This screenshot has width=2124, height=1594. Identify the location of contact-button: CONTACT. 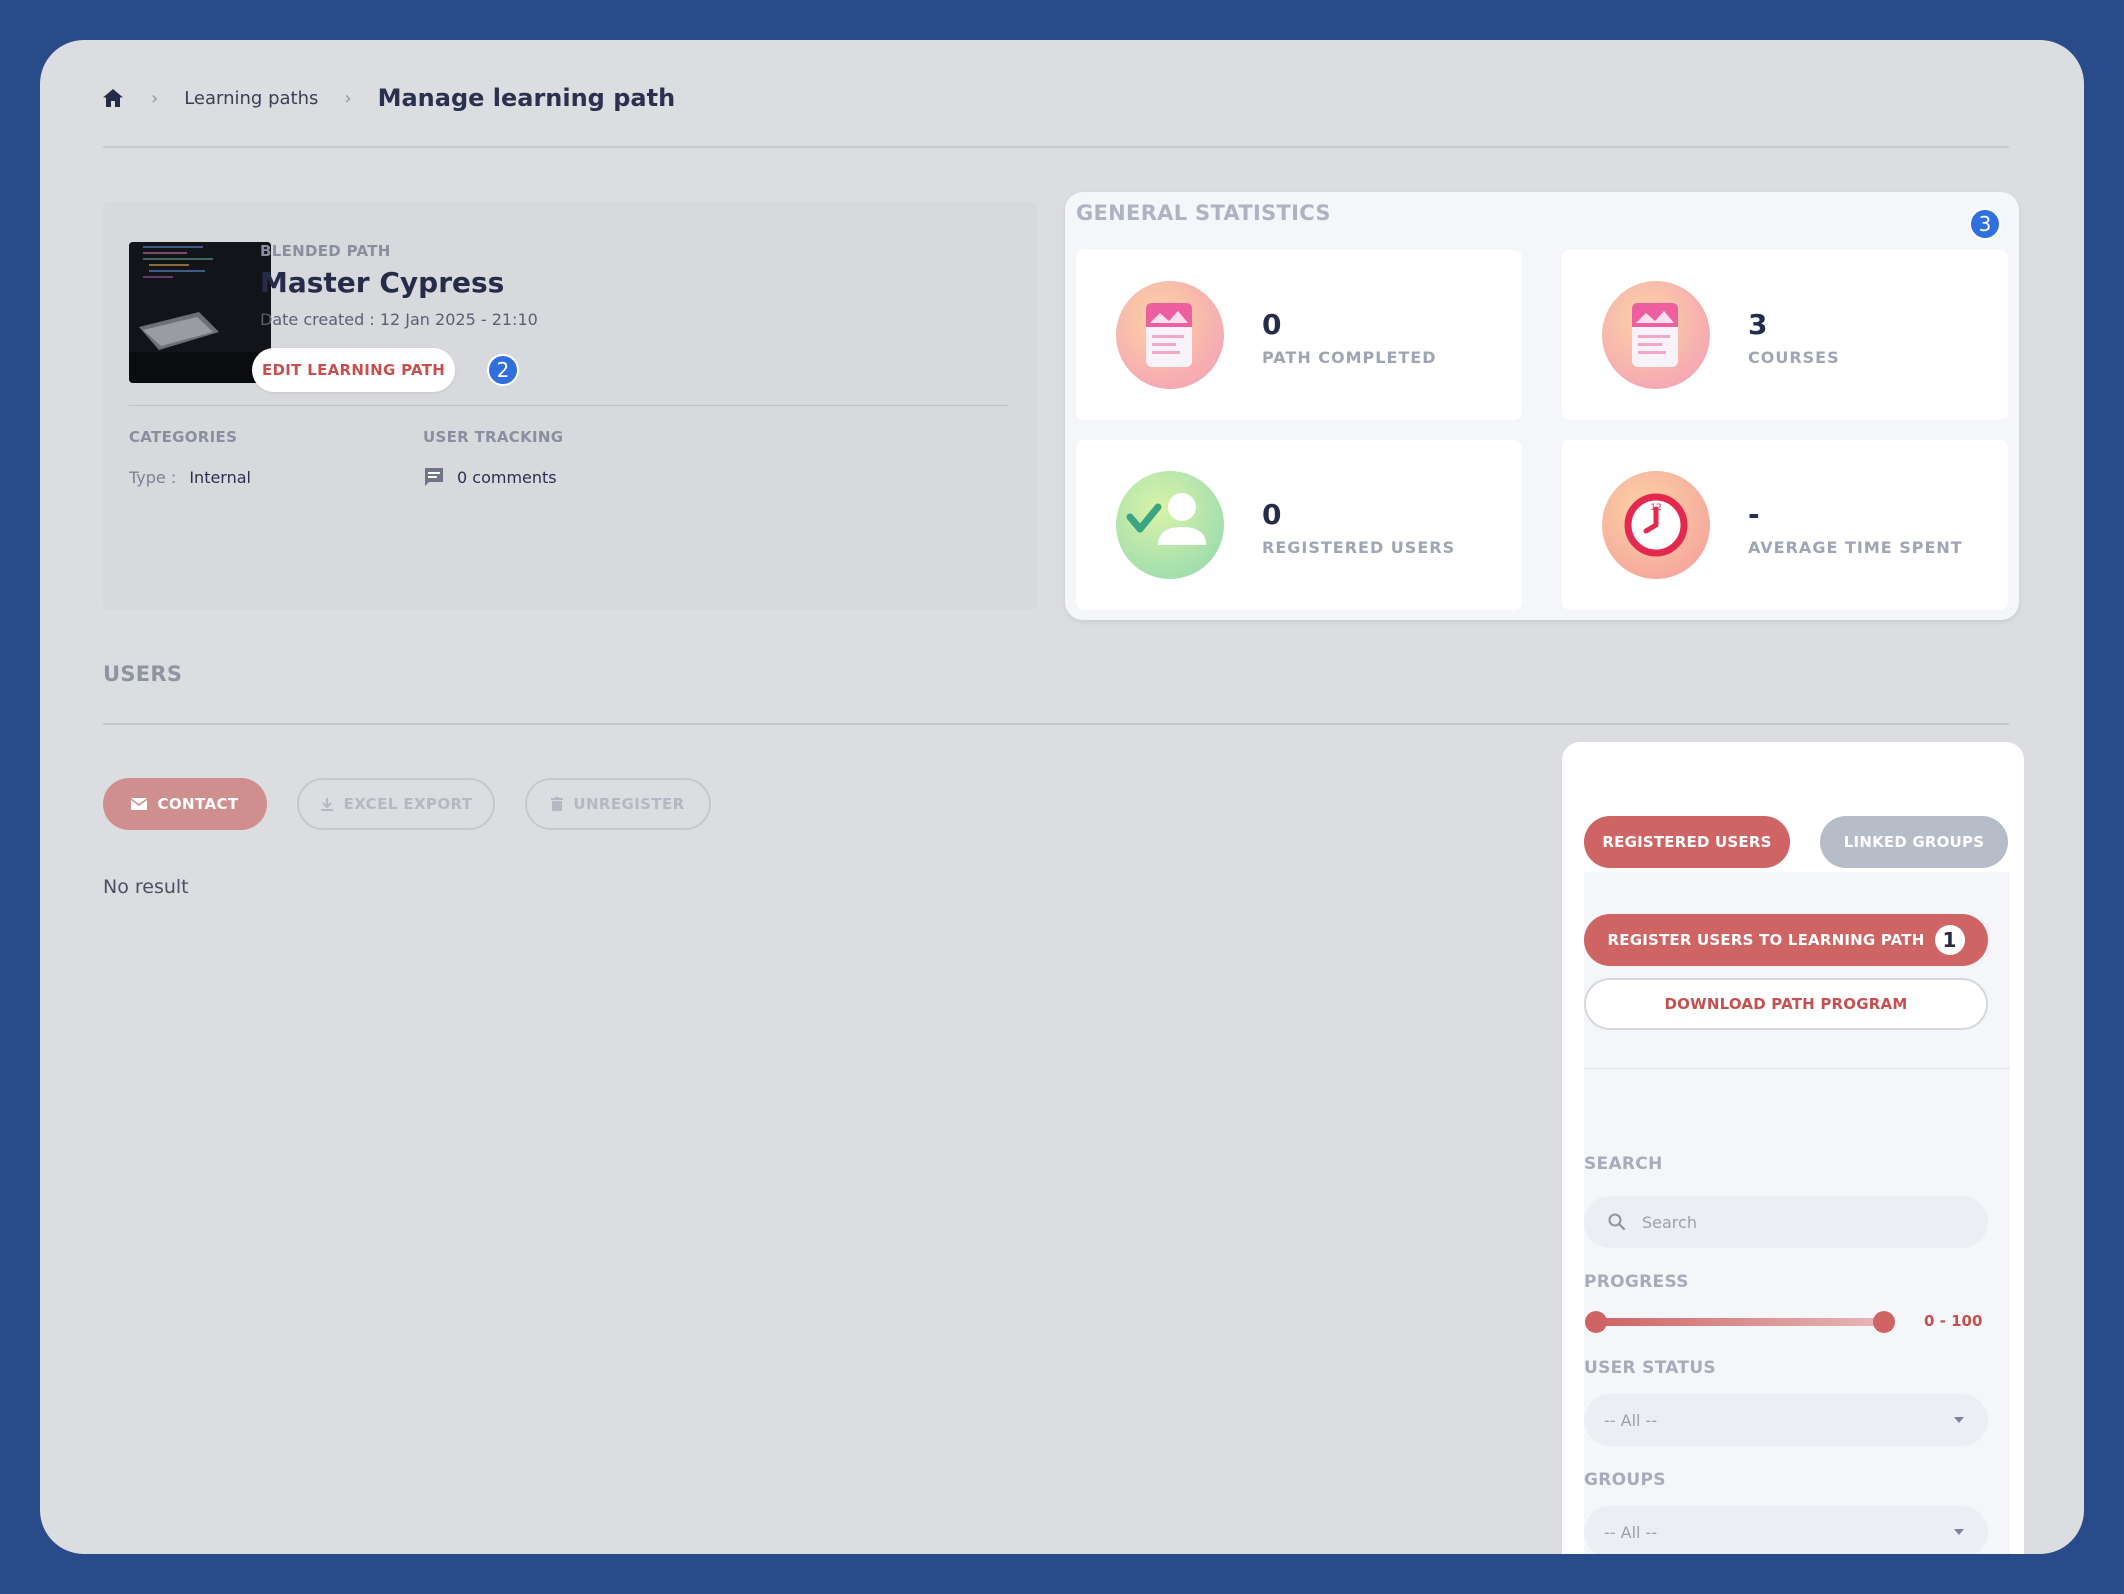
(185, 804).